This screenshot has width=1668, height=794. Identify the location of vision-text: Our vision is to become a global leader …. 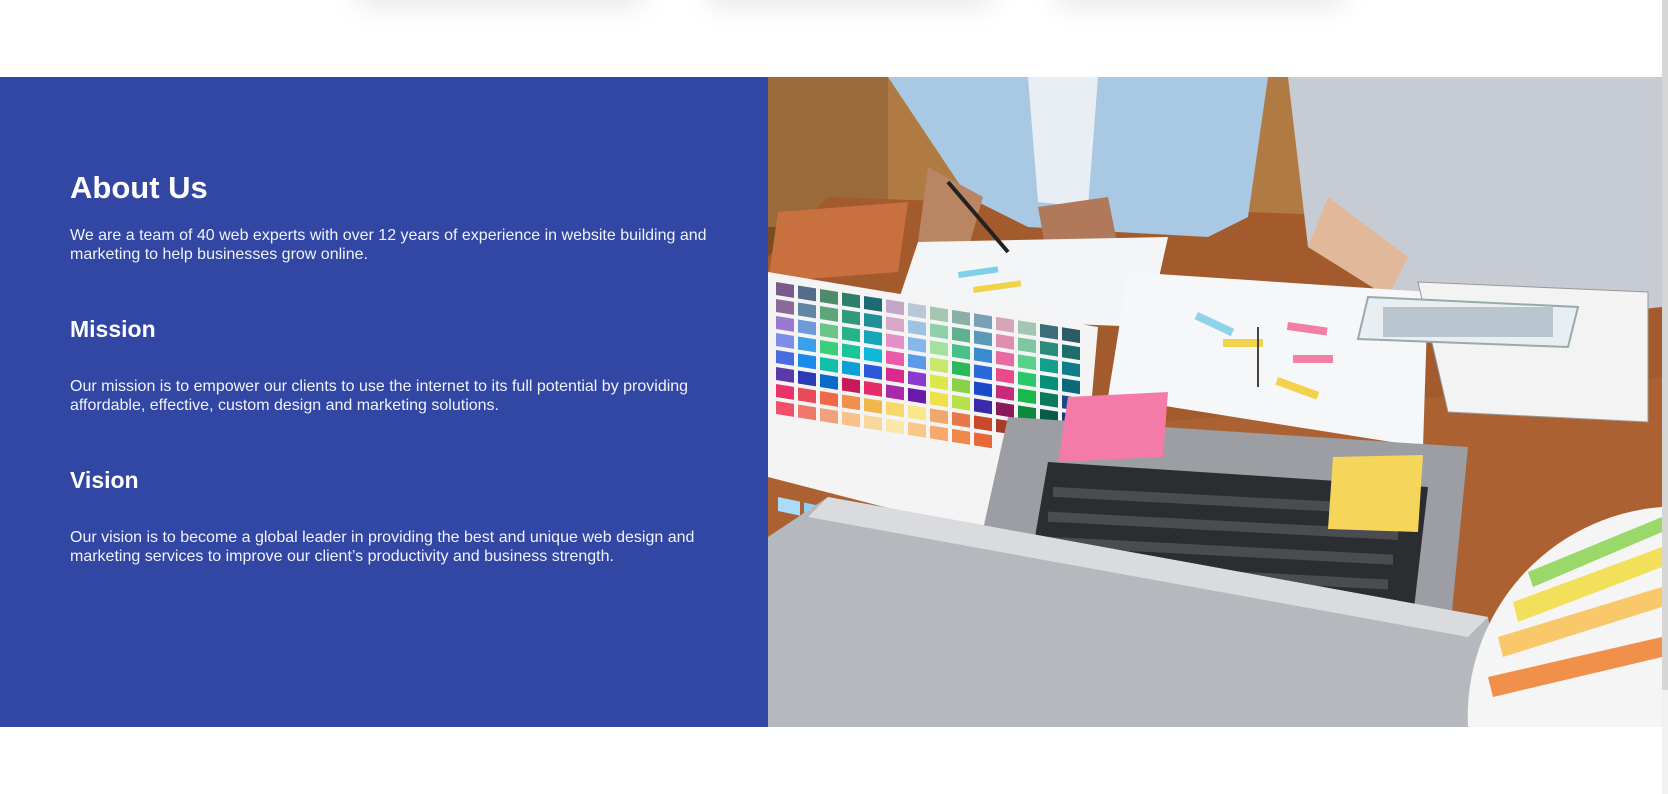
(382, 547).